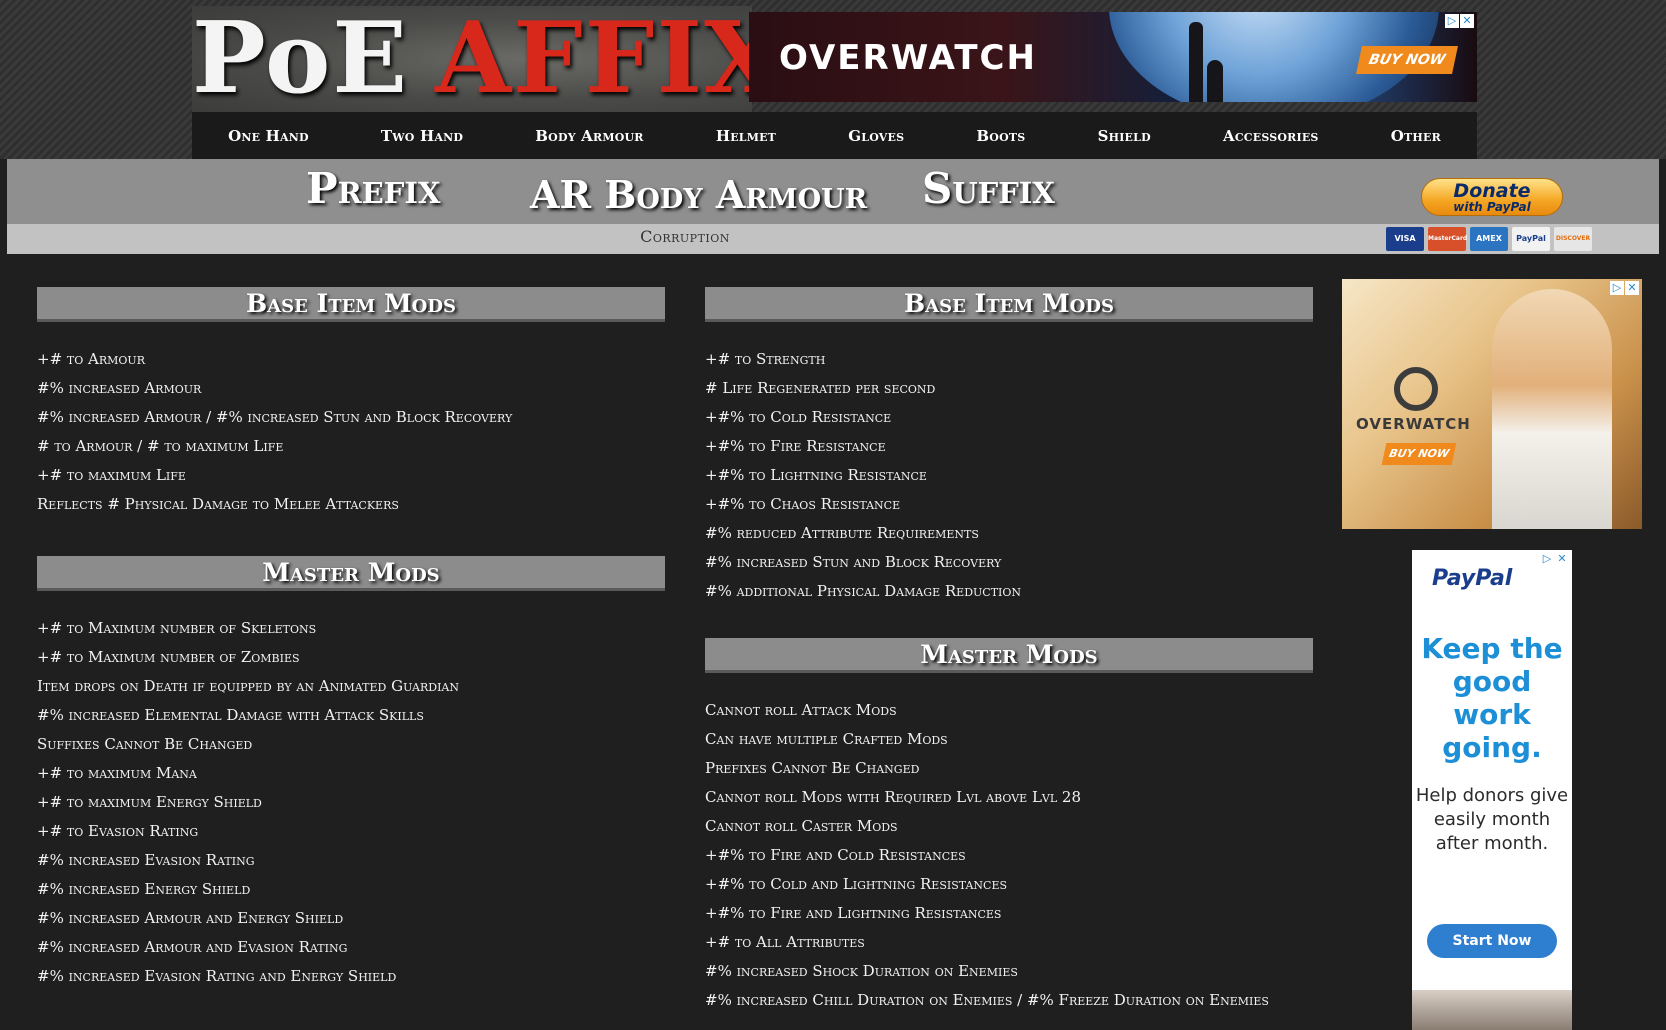 The height and width of the screenshot is (1030, 1666). I want to click on list-item: #% increased Shock Duration on Enemies, so click(1009, 971).